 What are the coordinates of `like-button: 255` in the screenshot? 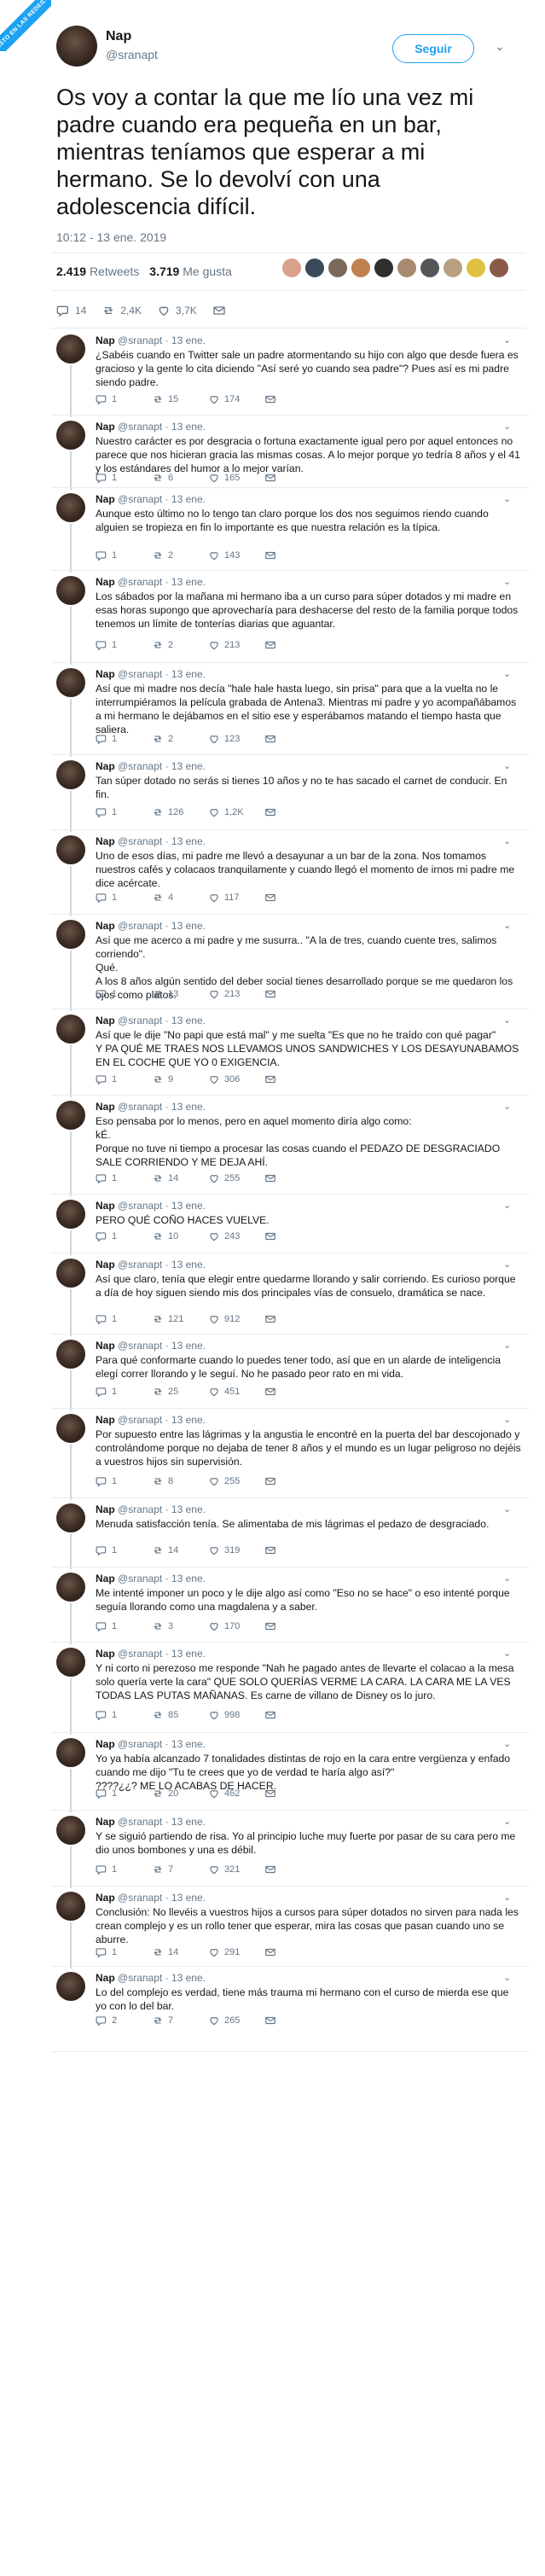 It's located at (236, 1481).